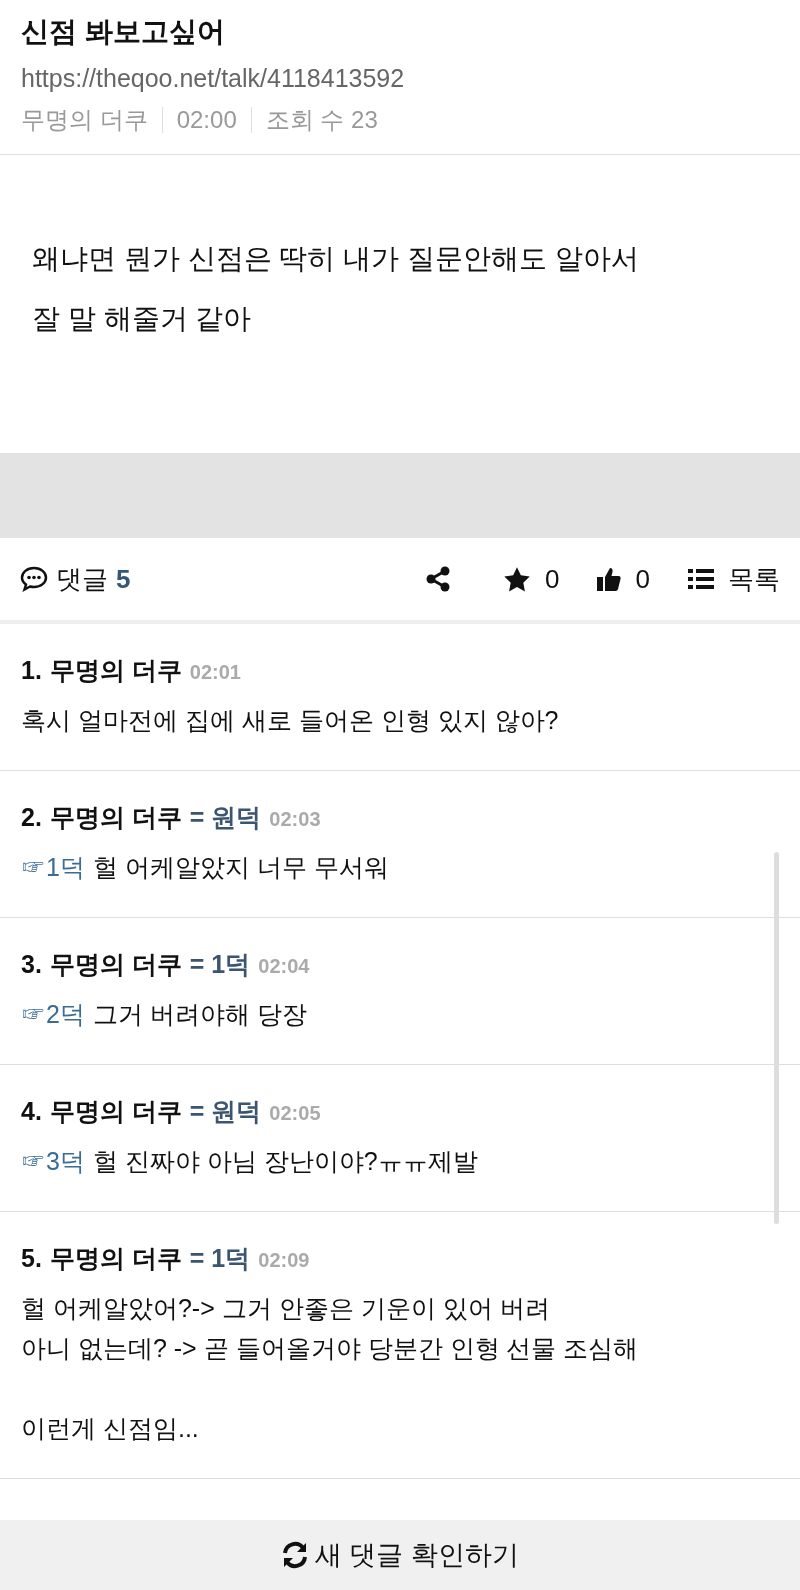  I want to click on refresh-icon, so click(295, 1555).